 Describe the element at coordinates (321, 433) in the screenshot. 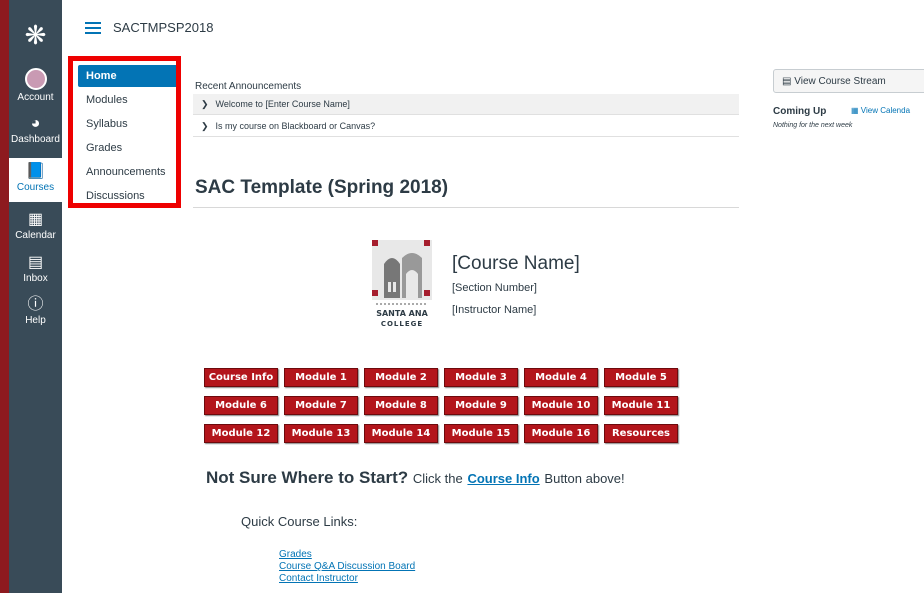

I see `module-13-button: Module 13` at that location.